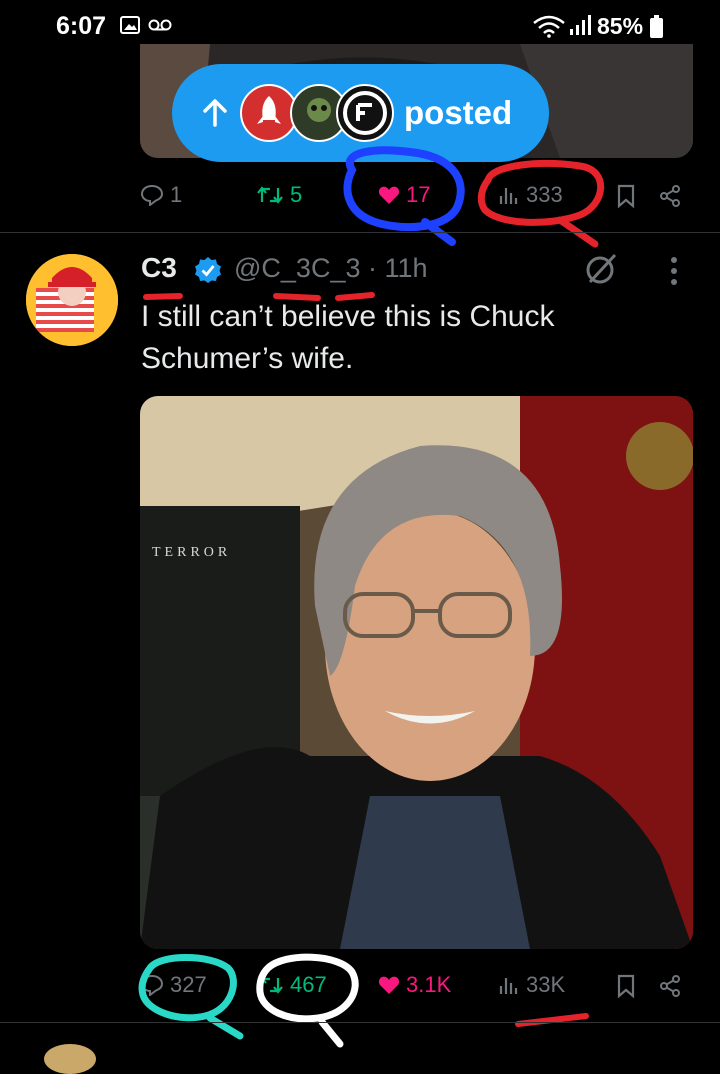 The height and width of the screenshot is (1074, 720). I want to click on poster-text: TERROR, so click(191, 552).